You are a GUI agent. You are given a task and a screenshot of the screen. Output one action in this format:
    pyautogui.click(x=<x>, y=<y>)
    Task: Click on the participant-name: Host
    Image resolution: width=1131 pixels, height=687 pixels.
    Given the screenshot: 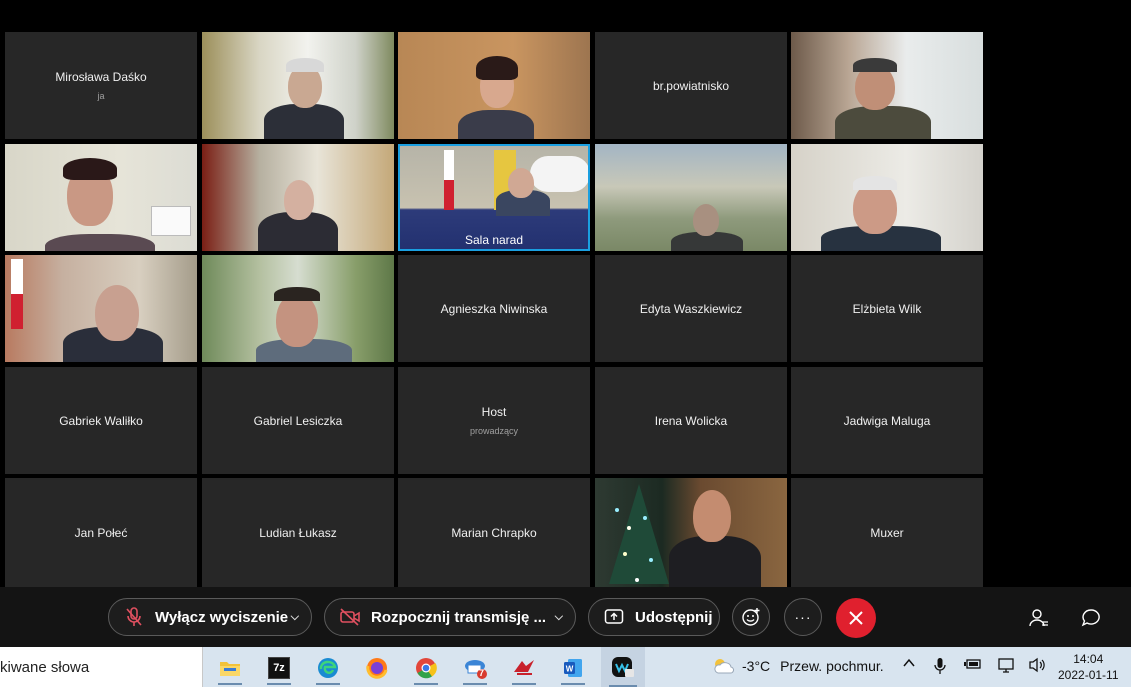 What is the action you would take?
    pyautogui.click(x=494, y=412)
    